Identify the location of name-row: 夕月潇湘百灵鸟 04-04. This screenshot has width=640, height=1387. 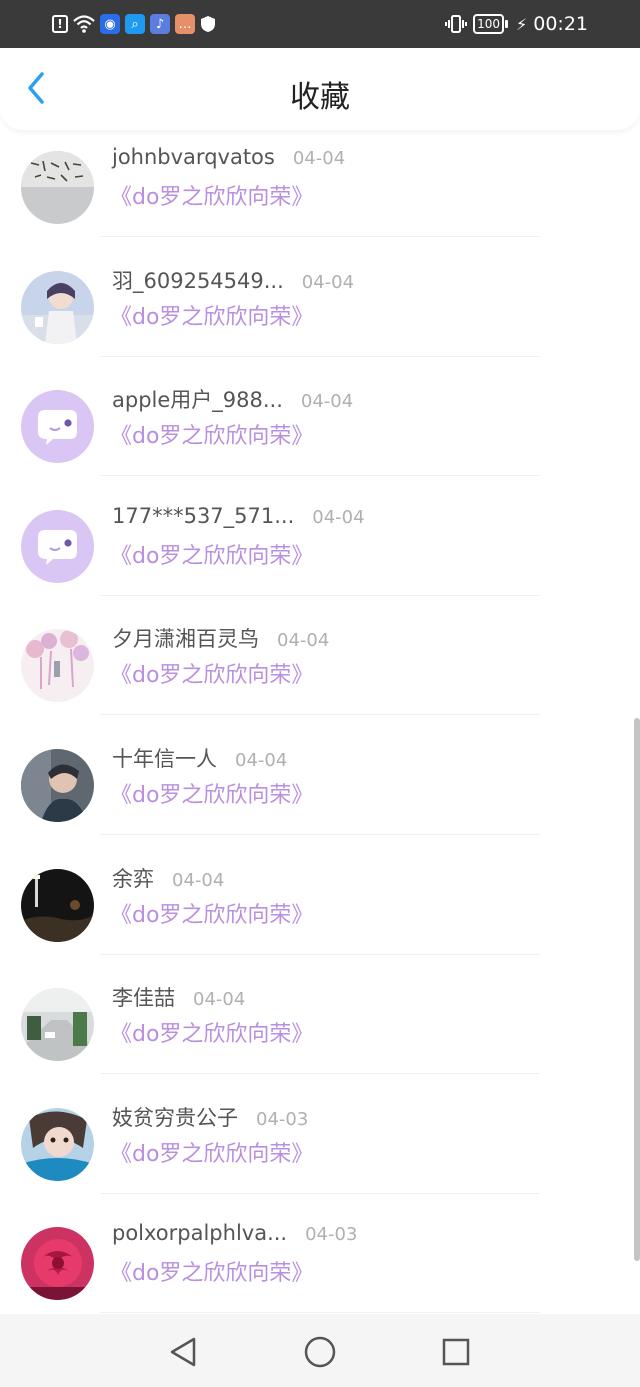
(220, 638).